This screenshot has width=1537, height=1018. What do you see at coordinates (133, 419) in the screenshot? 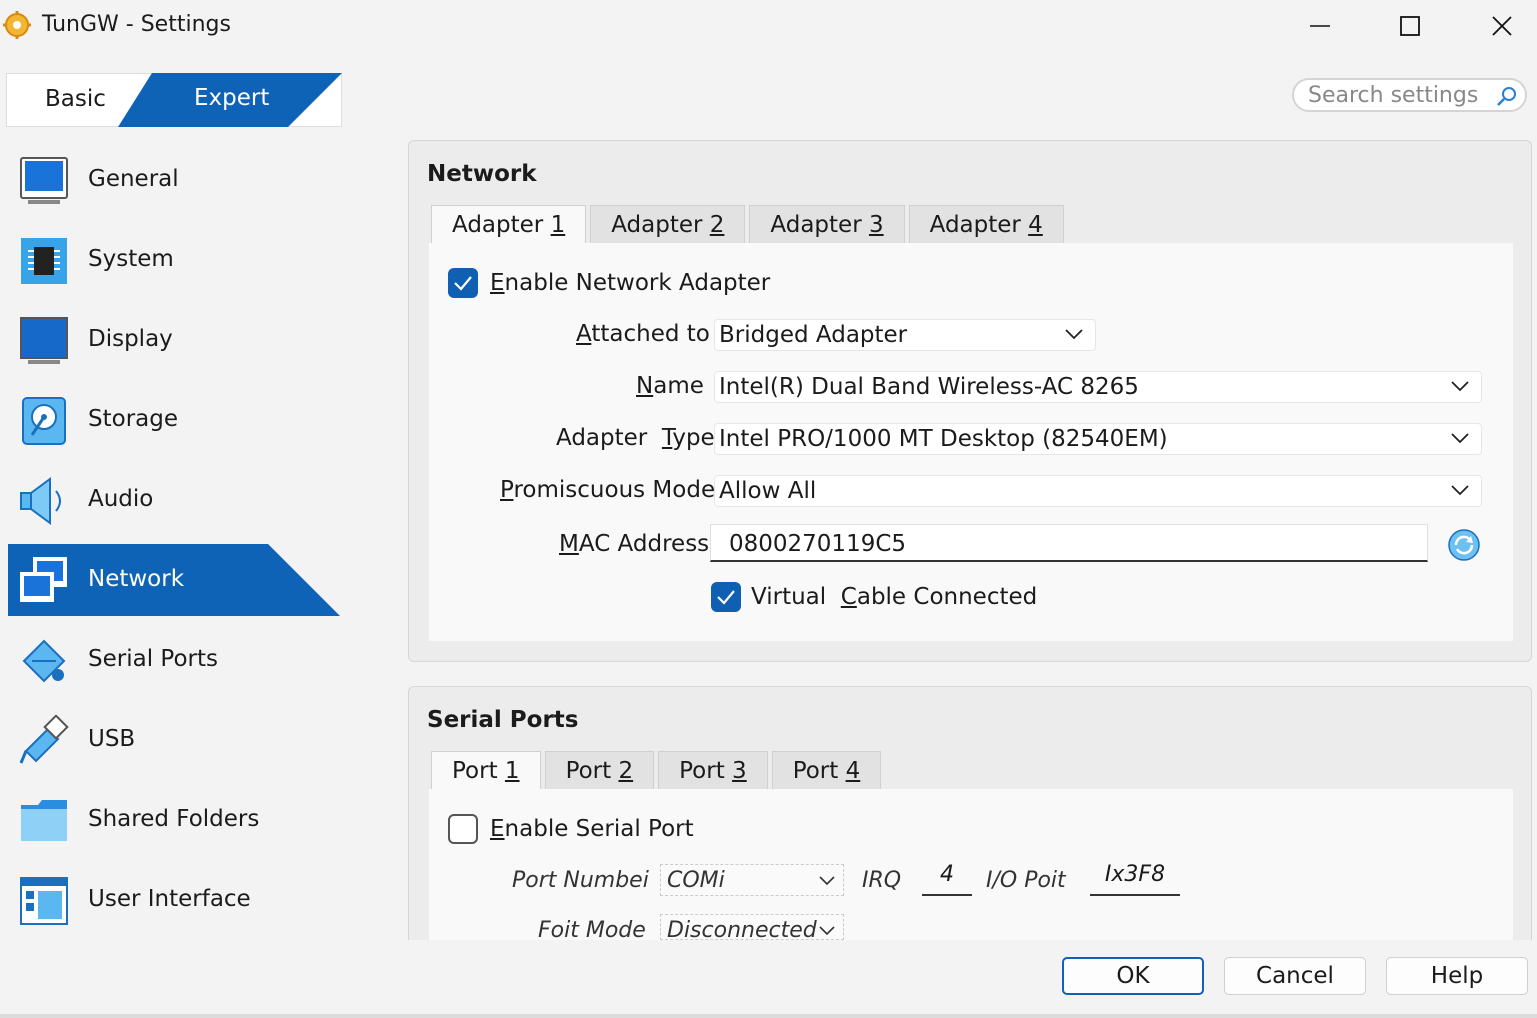
I see `sidebar-item-label: Storage` at bounding box center [133, 419].